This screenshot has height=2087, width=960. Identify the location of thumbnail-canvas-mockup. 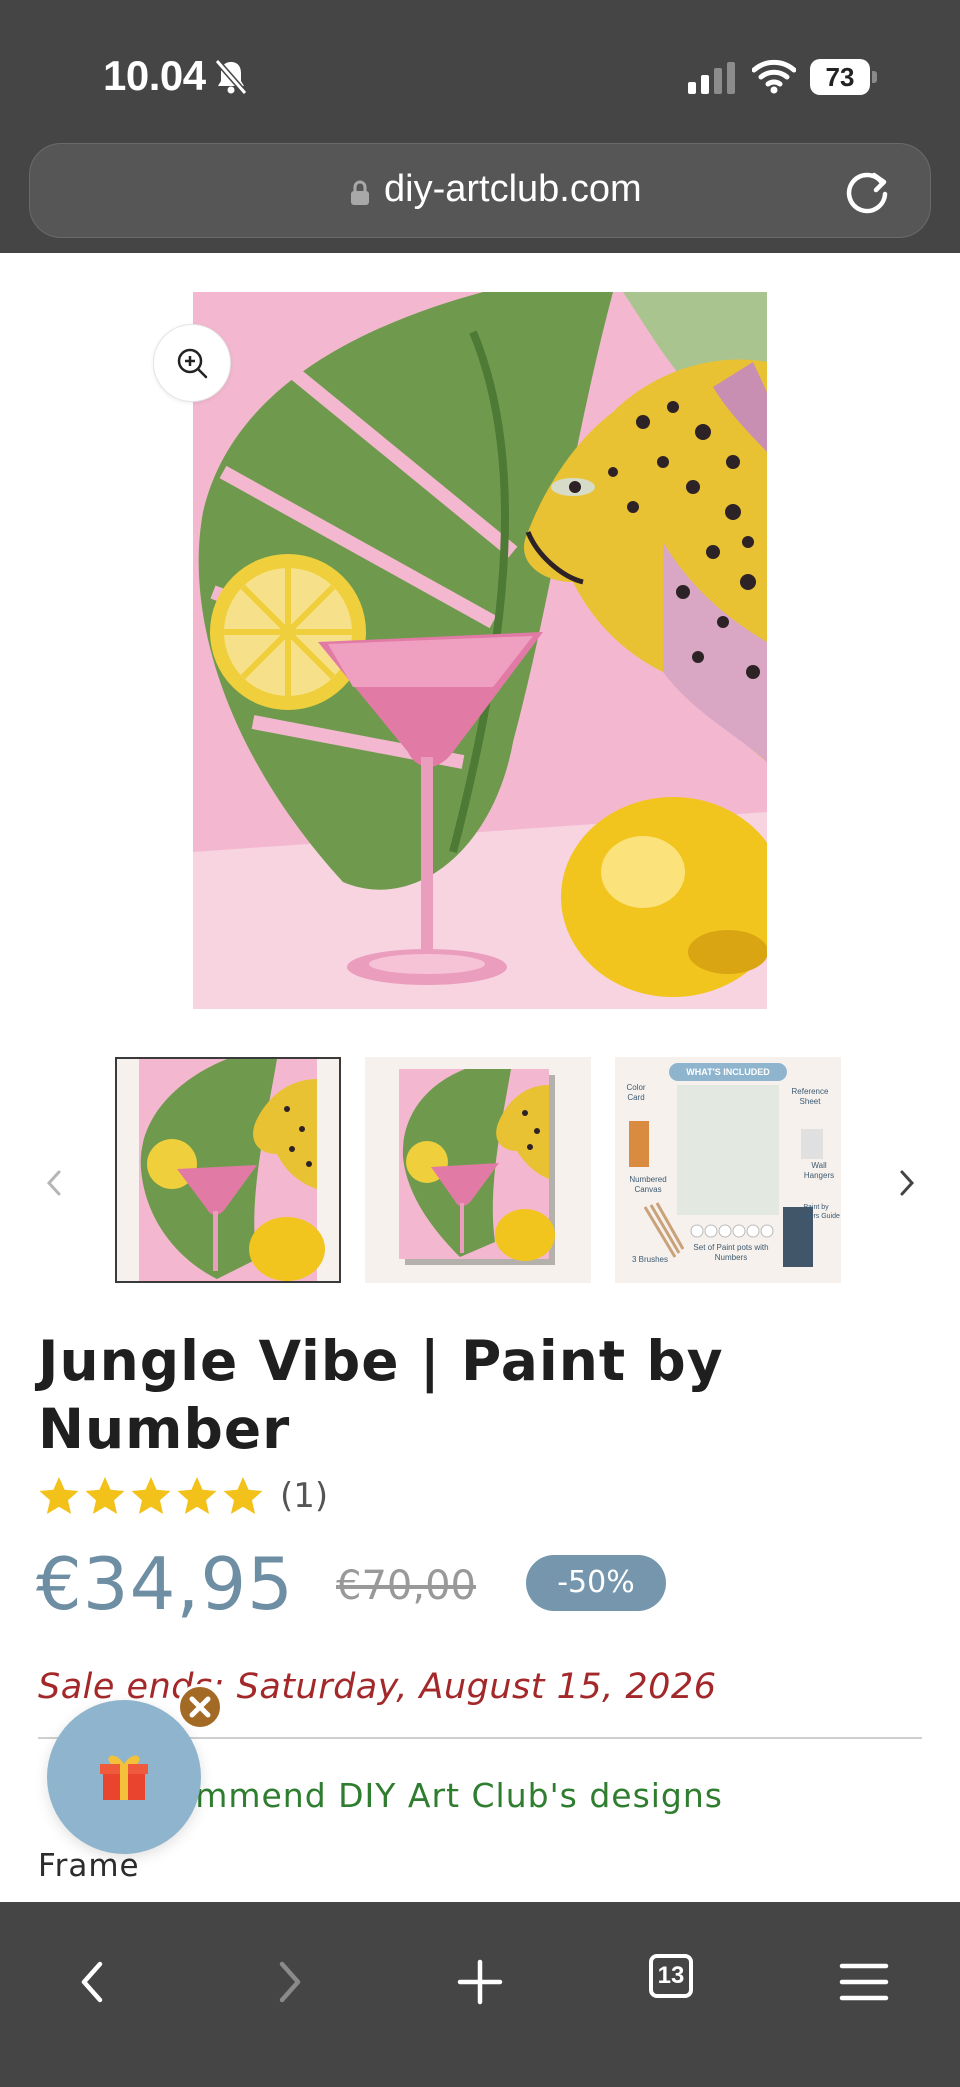
(478, 1170).